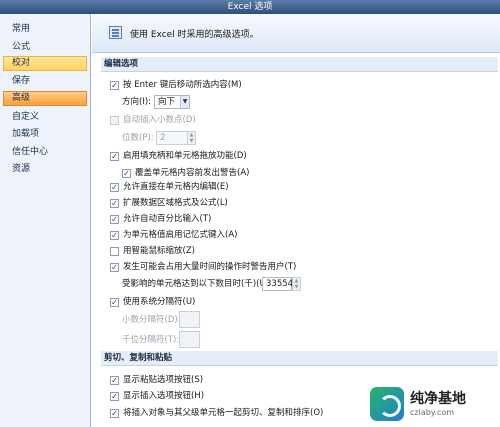 Image resolution: width=500 pixels, height=427 pixels. Describe the element at coordinates (45, 47) in the screenshot. I see `sidebar-item-formulas: 公式` at that location.